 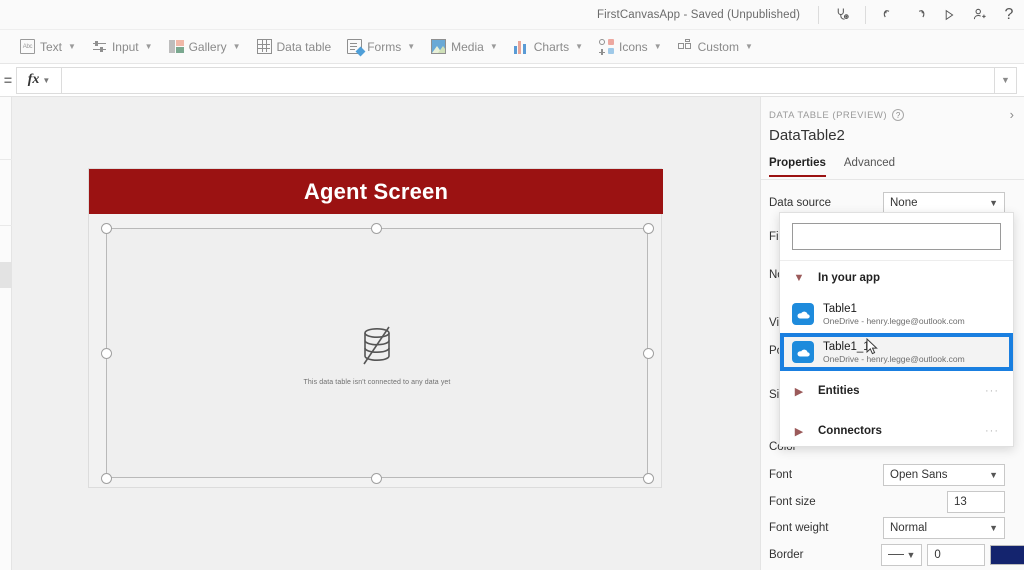 I want to click on dropdown-group-entities: ▶ Entities ···, so click(x=896, y=391).